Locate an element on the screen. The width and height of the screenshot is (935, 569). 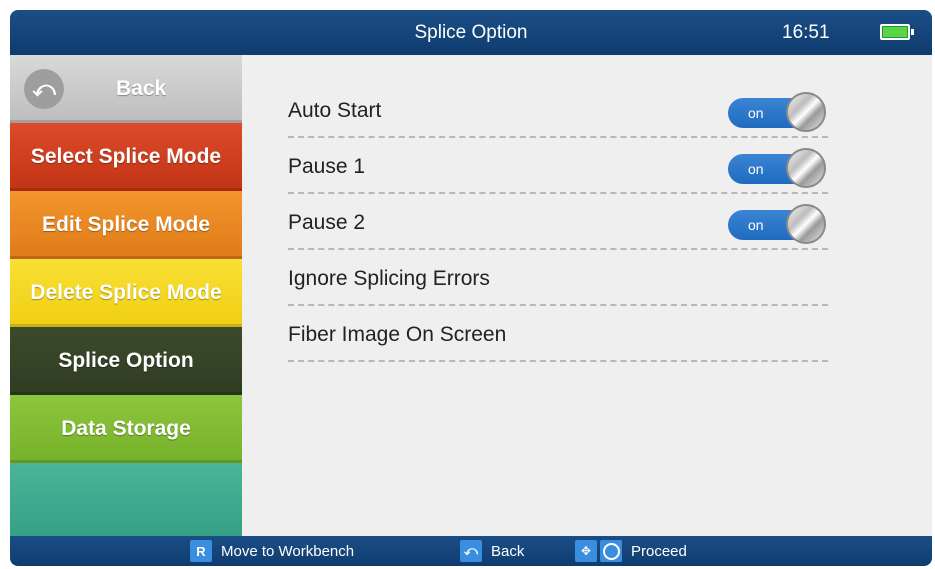
hint-proceed: ✥ Proceed is located at coordinates (631, 551).